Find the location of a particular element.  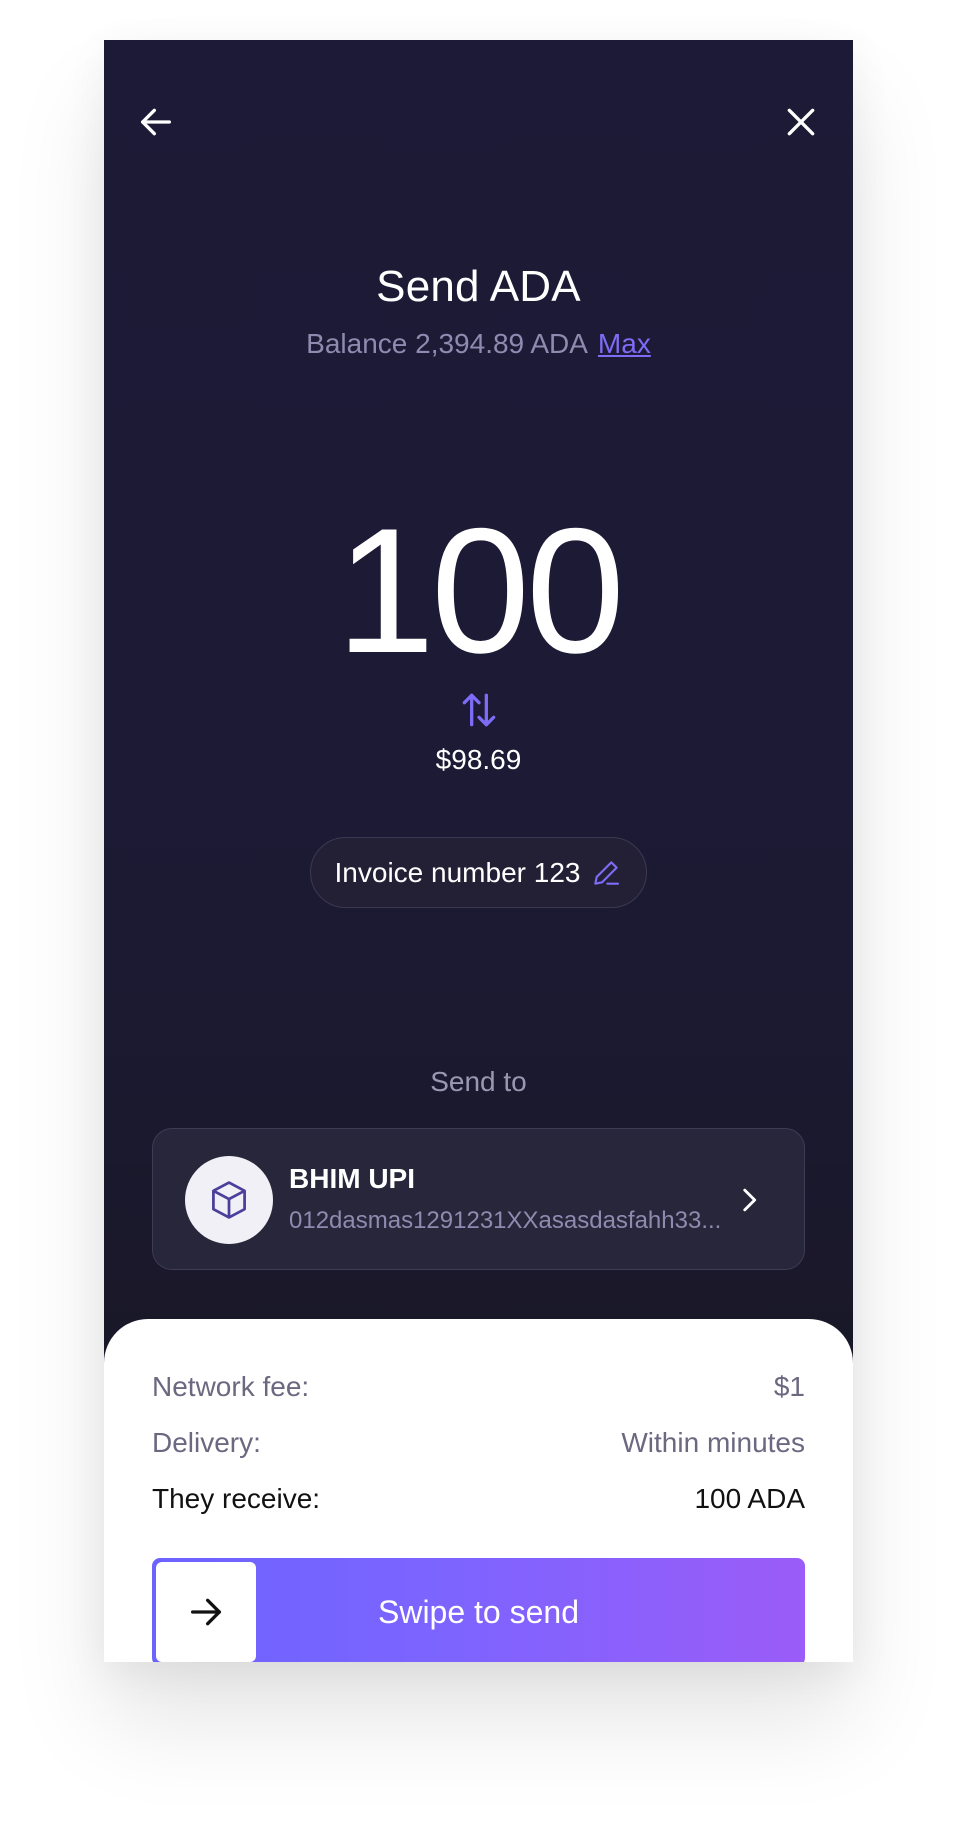

amount-value: 100 is located at coordinates (478, 591).